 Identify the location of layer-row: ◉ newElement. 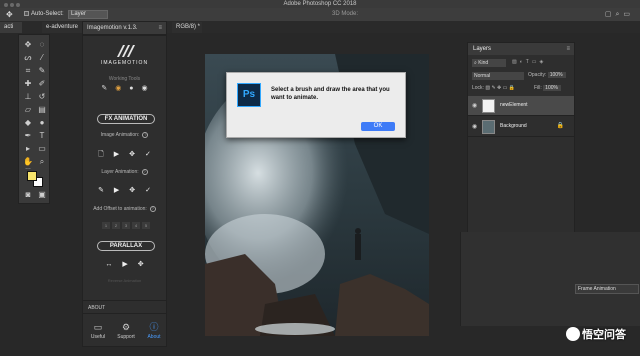
(521, 106).